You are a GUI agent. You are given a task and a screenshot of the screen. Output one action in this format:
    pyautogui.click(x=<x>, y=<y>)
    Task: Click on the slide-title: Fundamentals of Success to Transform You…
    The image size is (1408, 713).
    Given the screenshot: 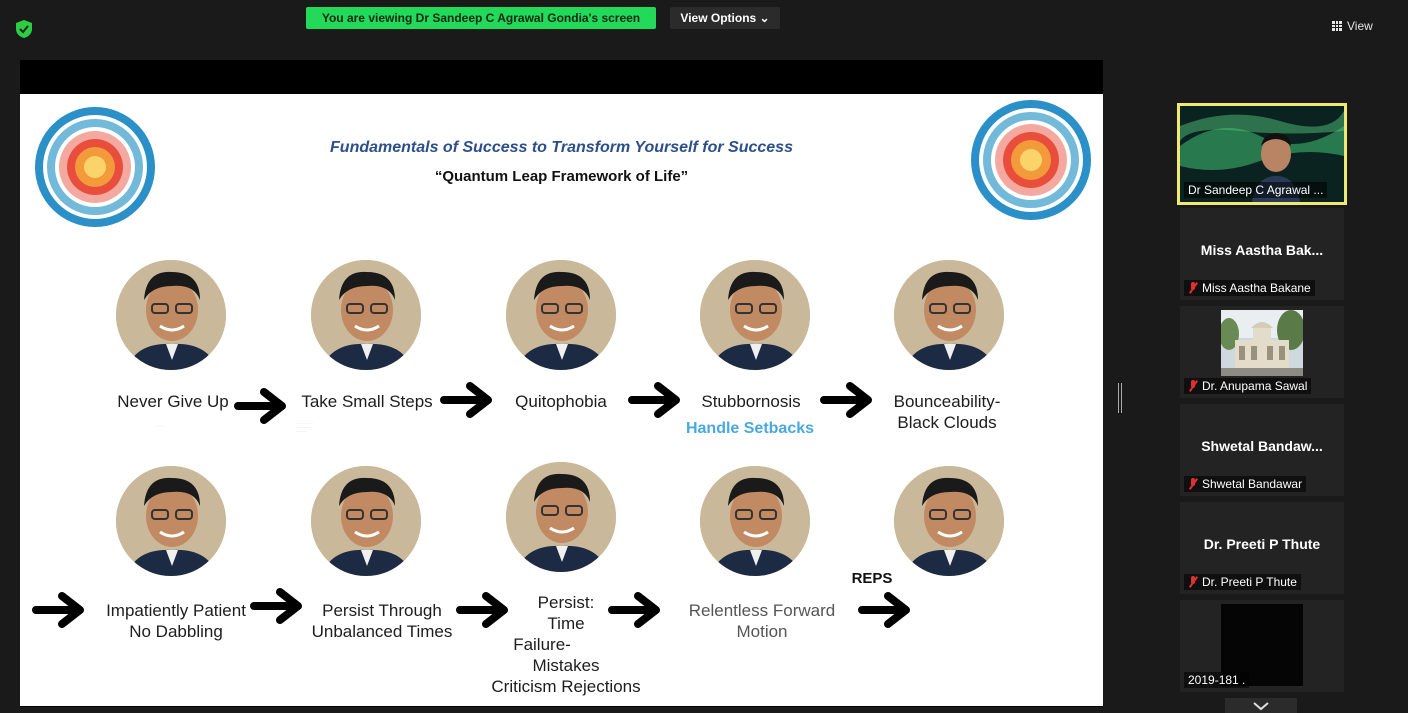 What is the action you would take?
    pyautogui.click(x=561, y=147)
    